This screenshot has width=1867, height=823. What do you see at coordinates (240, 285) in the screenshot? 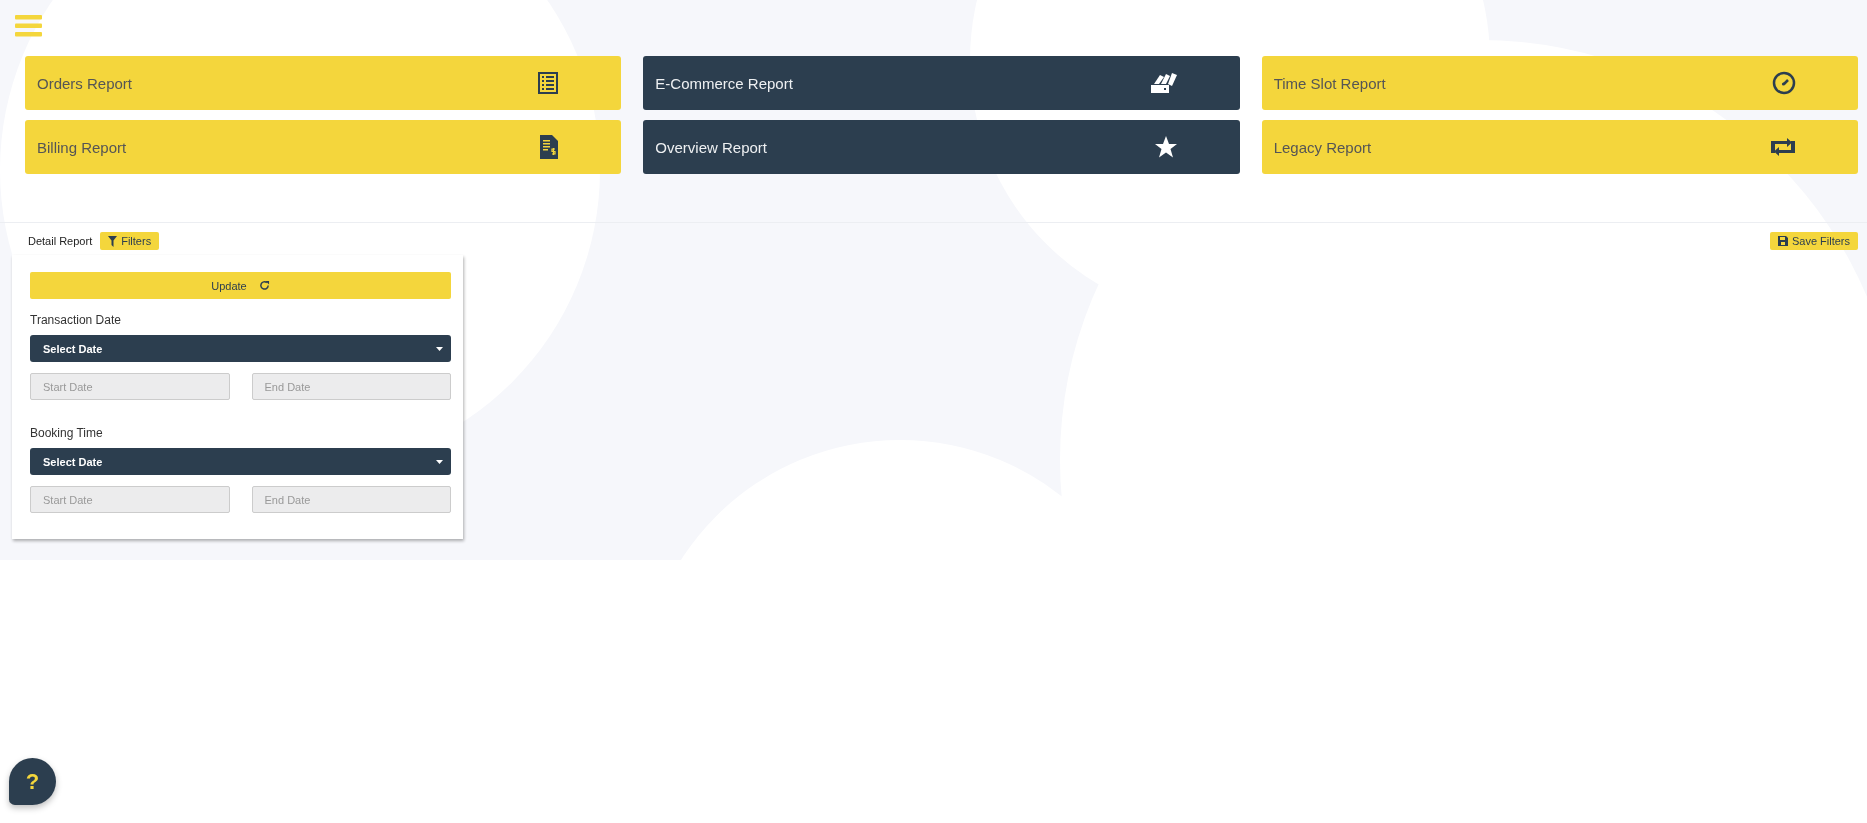
I see `update-button: Update` at bounding box center [240, 285].